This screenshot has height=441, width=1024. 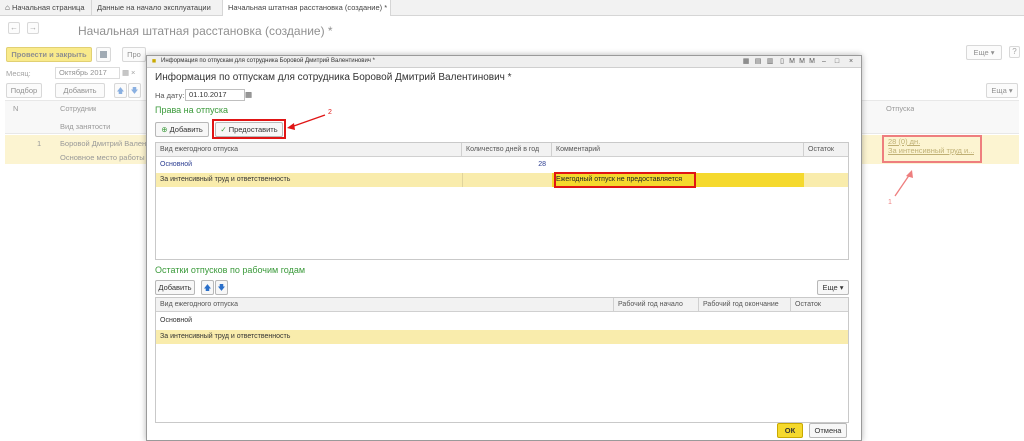 What do you see at coordinates (248, 94) in the screenshot?
I see `calendar-icon: ▦` at bounding box center [248, 94].